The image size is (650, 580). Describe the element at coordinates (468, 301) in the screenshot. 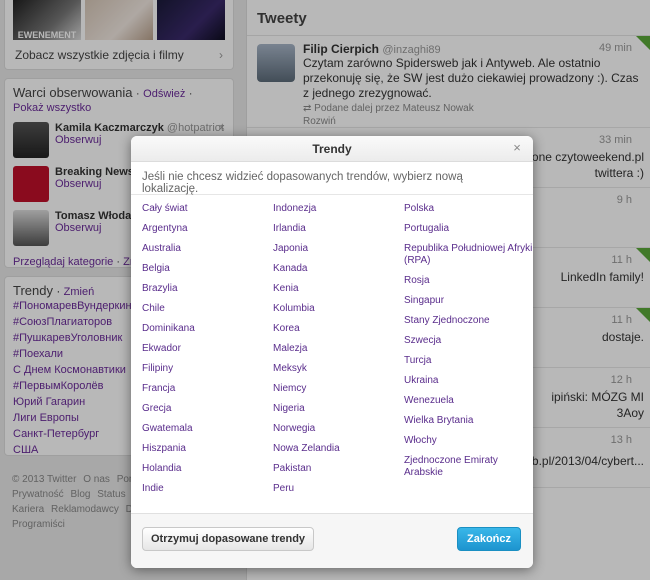

I see `location-option: Singapur` at that location.